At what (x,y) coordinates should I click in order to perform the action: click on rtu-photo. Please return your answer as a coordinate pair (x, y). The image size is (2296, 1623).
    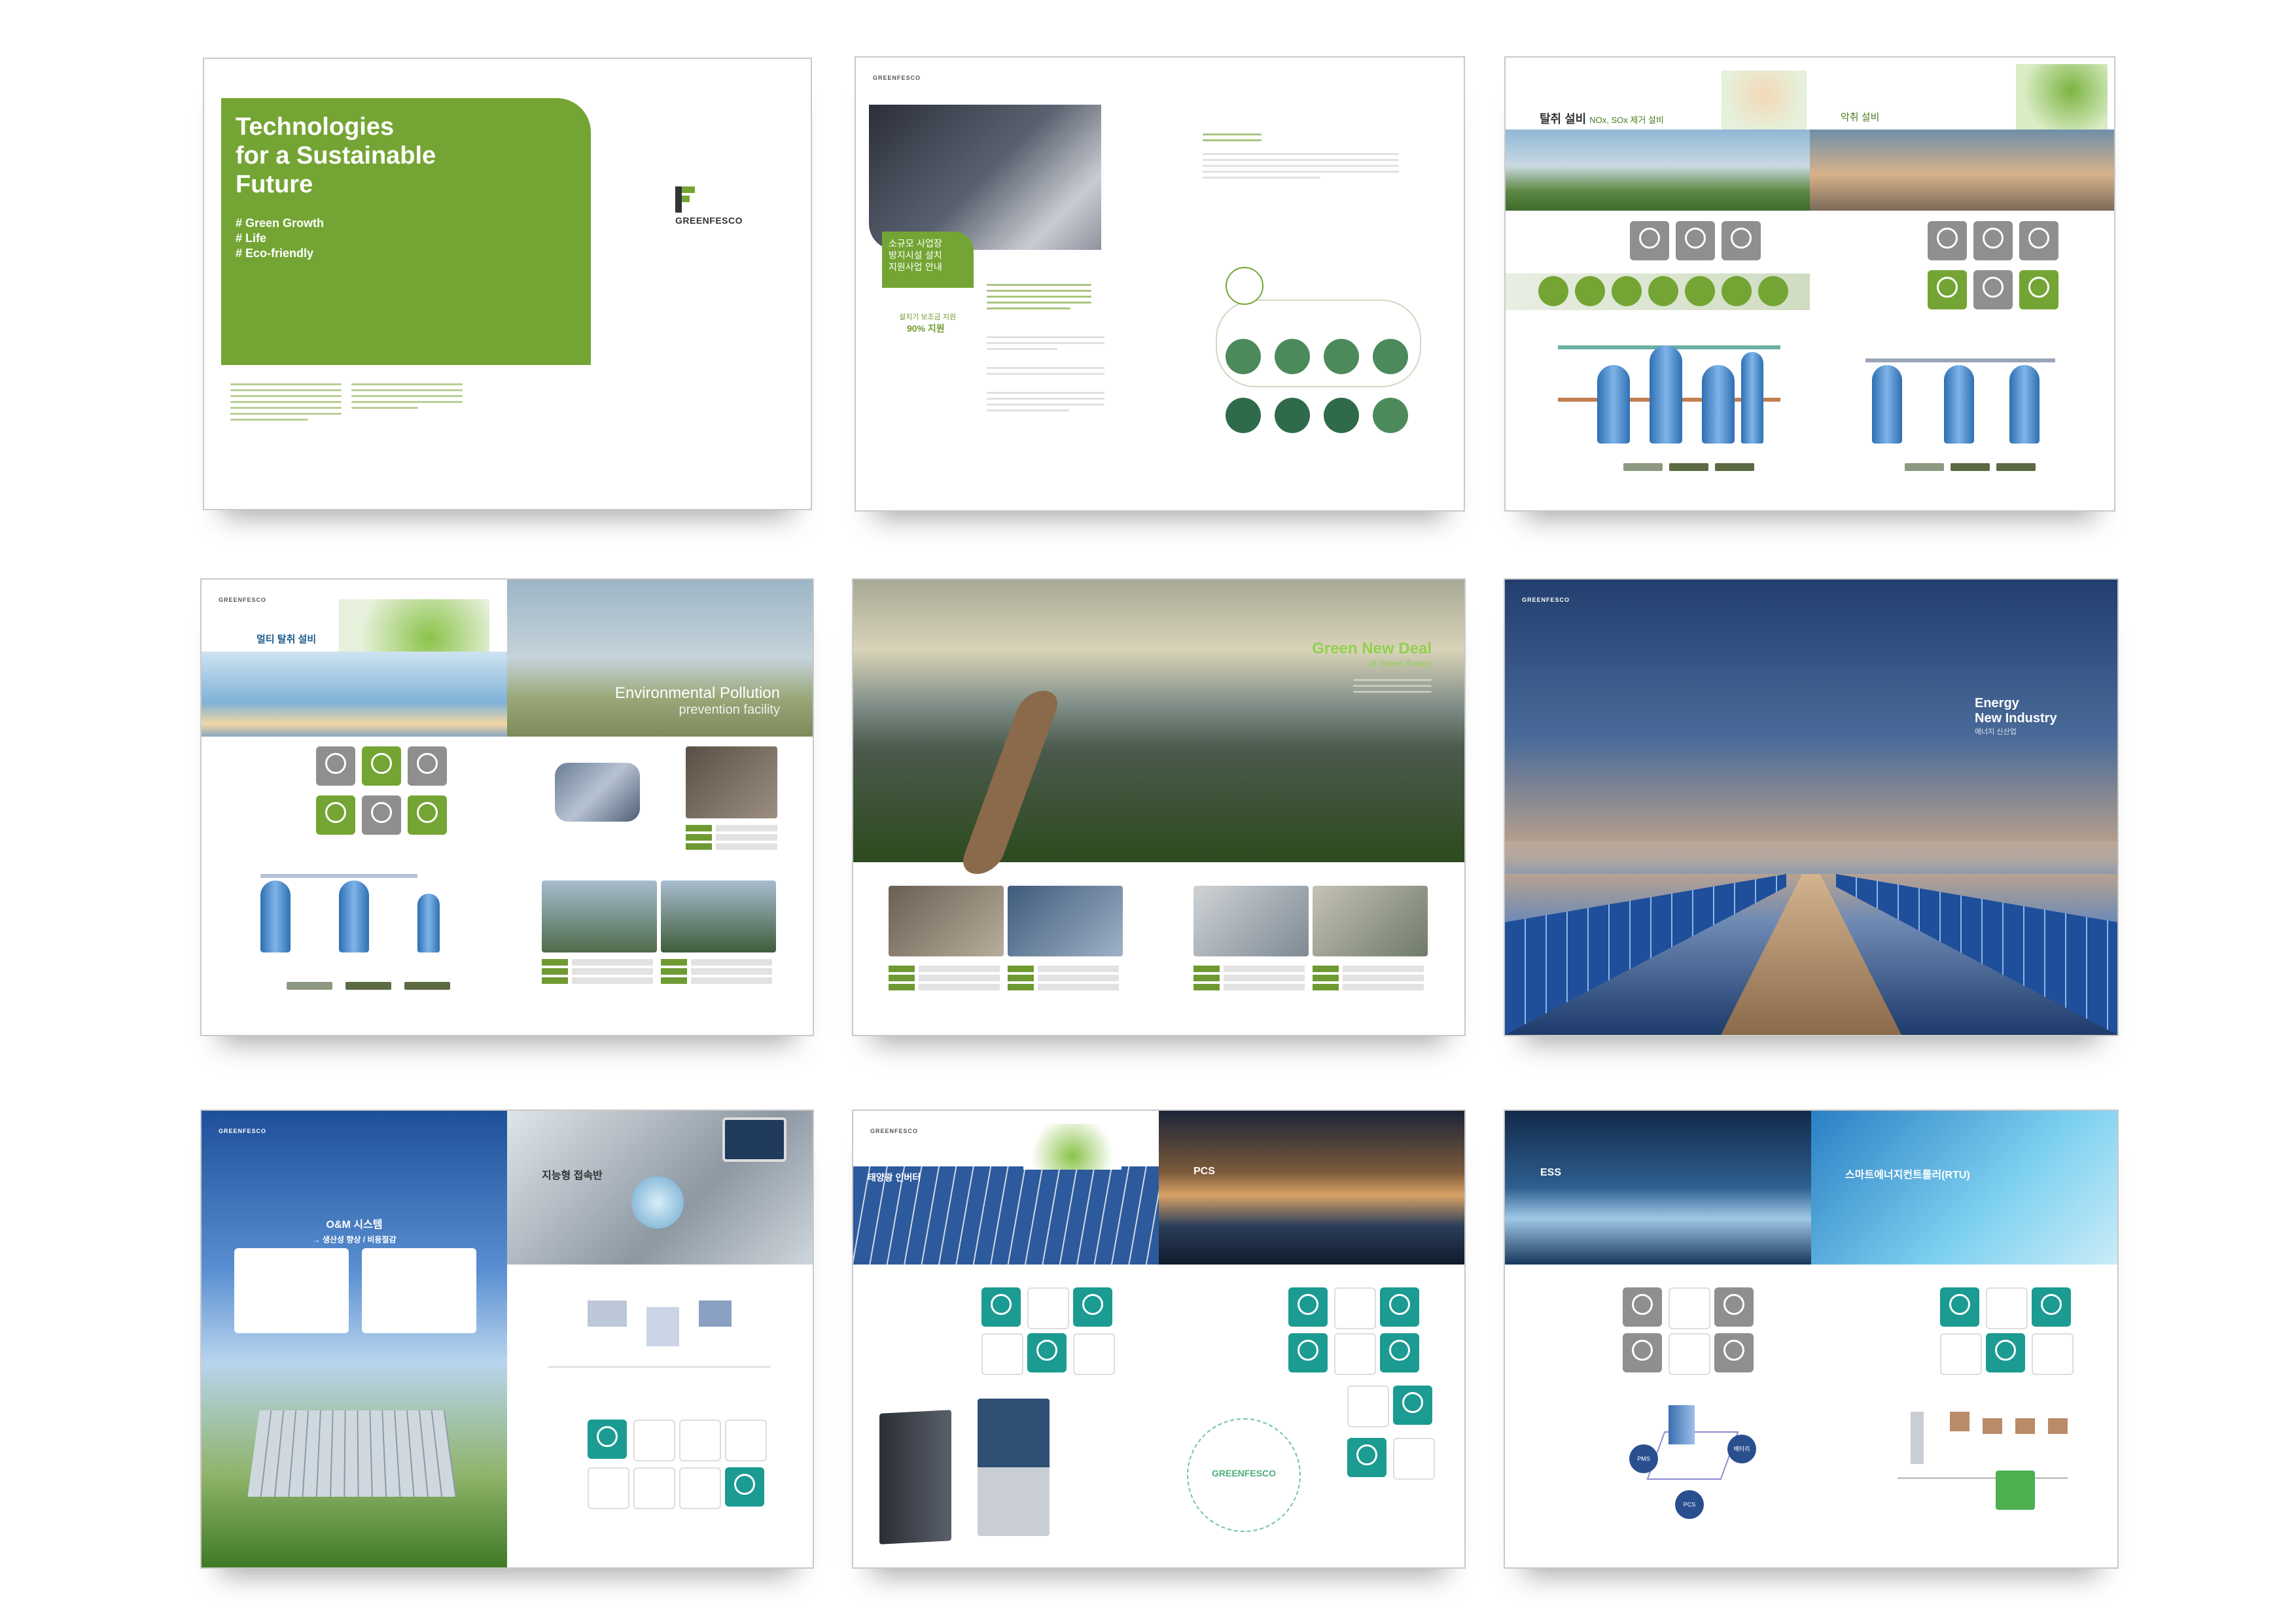
    Looking at the image, I should click on (1964, 1188).